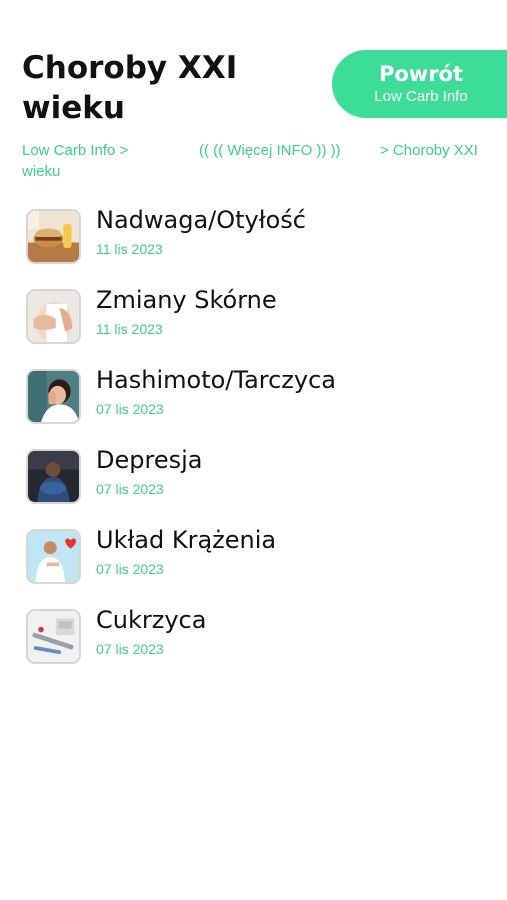  Describe the element at coordinates (253, 636) in the screenshot. I see `list-item-cukrzyca: Cukrzyca 07 lis 2023` at that location.